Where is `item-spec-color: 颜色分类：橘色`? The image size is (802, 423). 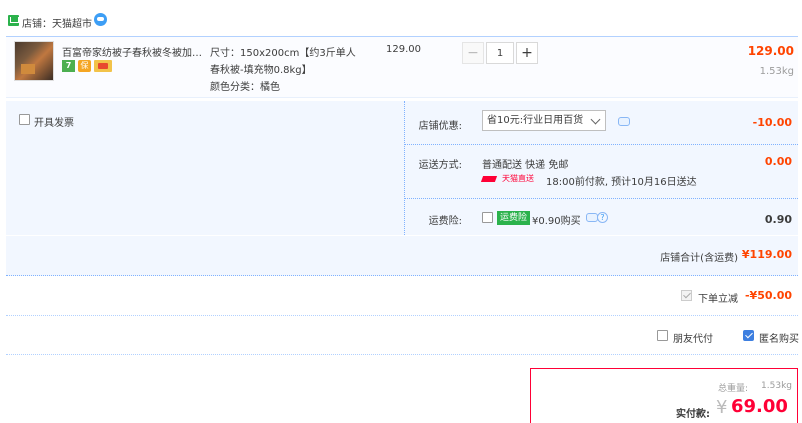 item-spec-color: 颜色分类：橘色 is located at coordinates (245, 87).